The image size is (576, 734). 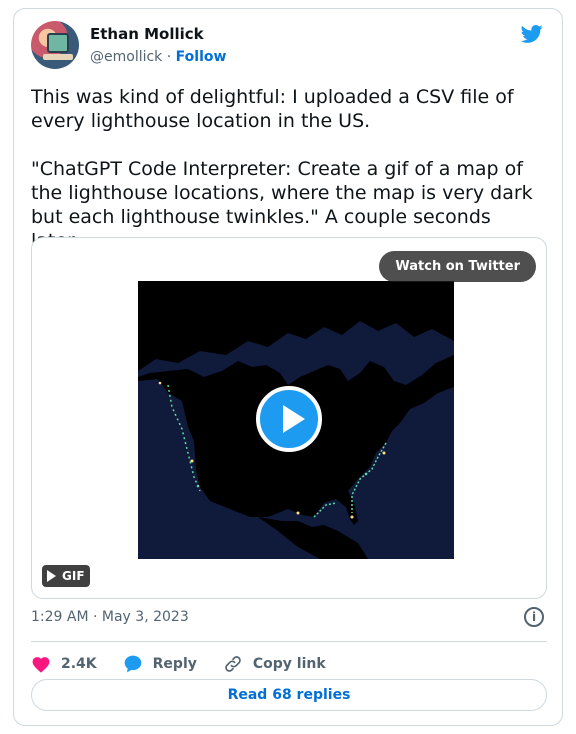 What do you see at coordinates (147, 34) in the screenshot?
I see `author-name: Ethan Mollick` at bounding box center [147, 34].